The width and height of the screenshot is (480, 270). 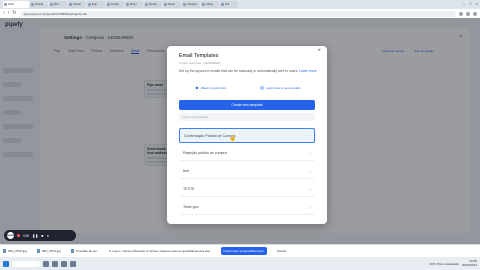 I want to click on browser-tab: Compras, so click(x=191, y=4).